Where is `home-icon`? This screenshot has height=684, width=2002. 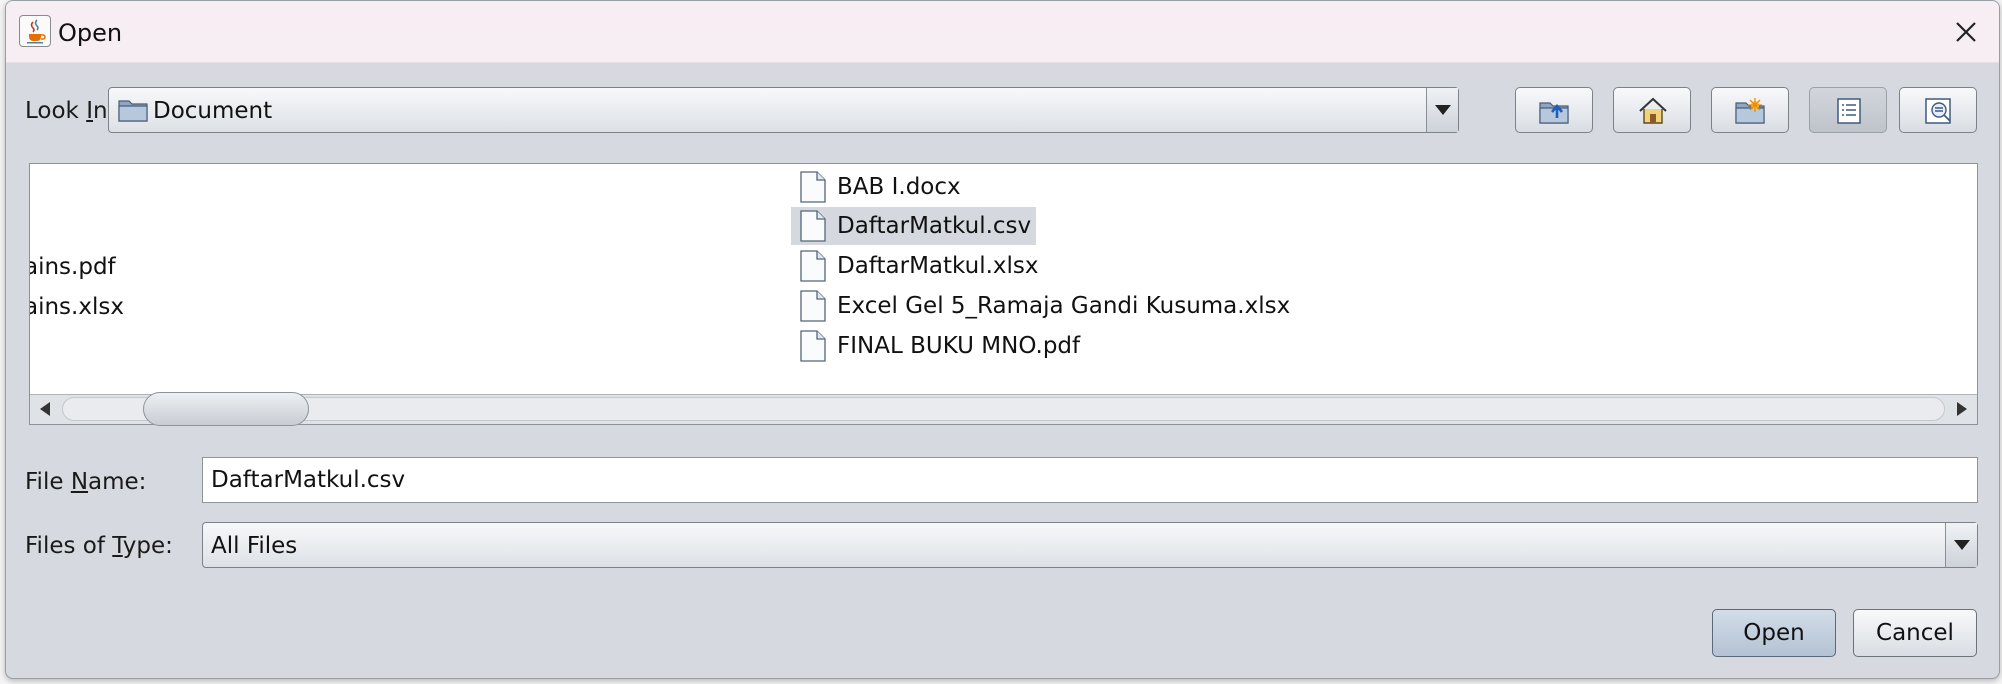
home-icon is located at coordinates (1653, 110).